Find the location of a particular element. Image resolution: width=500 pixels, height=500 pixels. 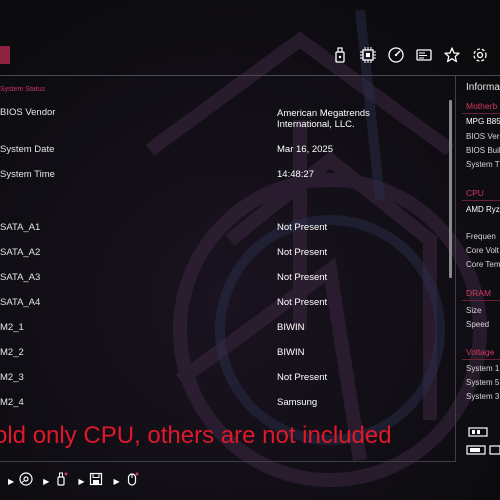

info-panel-title: Informa is located at coordinates (483, 87).